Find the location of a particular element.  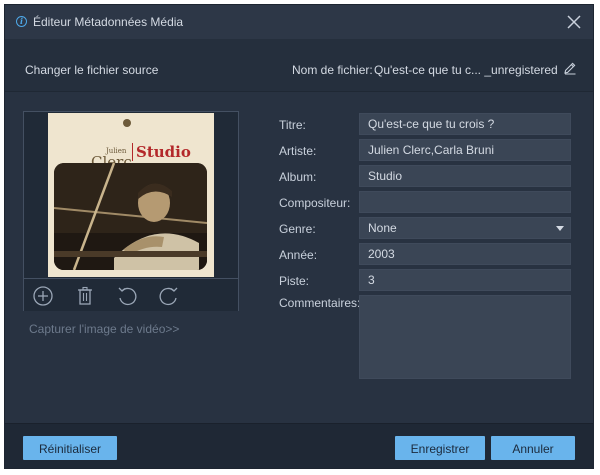

filename-value: Qu'est-ce que tu c... _unregistered.m is located at coordinates (465, 70).